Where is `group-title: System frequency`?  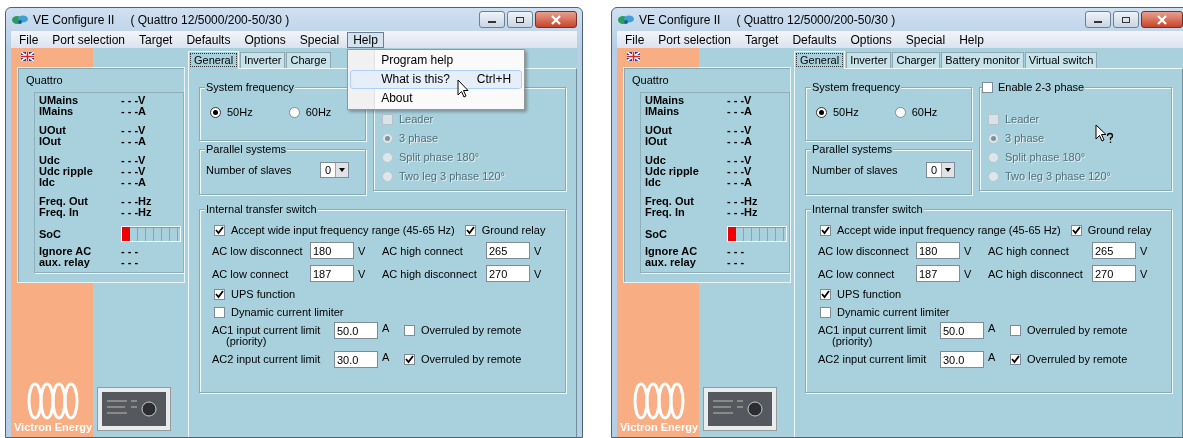
group-title: System frequency is located at coordinates (250, 87).